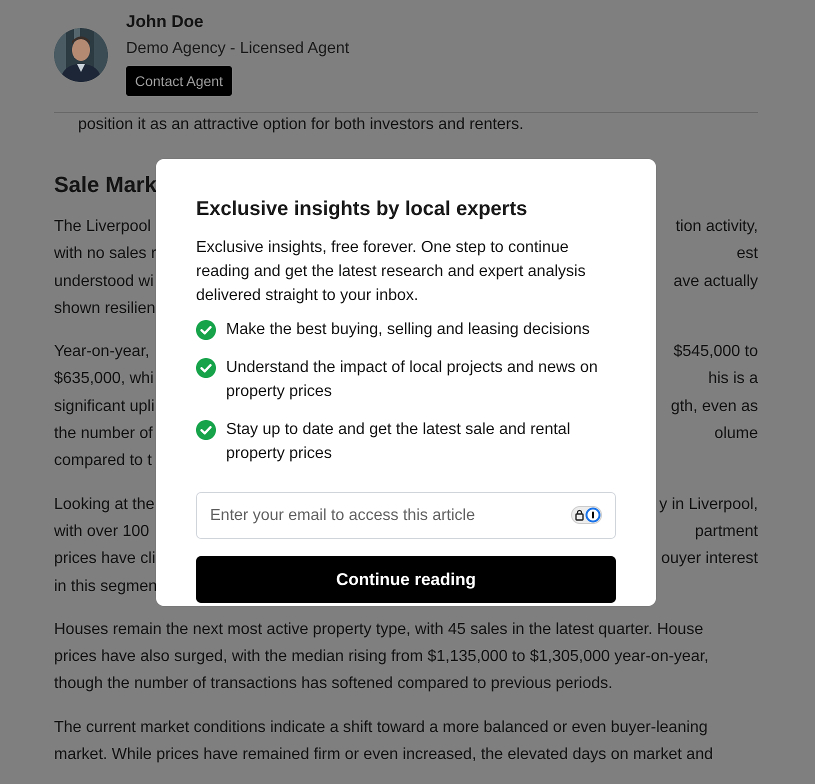 Image resolution: width=815 pixels, height=784 pixels. Describe the element at coordinates (379, 630) in the screenshot. I see `article-text: Houses remain the next most active property type, with 45 sales in the latest quarter. House` at that location.